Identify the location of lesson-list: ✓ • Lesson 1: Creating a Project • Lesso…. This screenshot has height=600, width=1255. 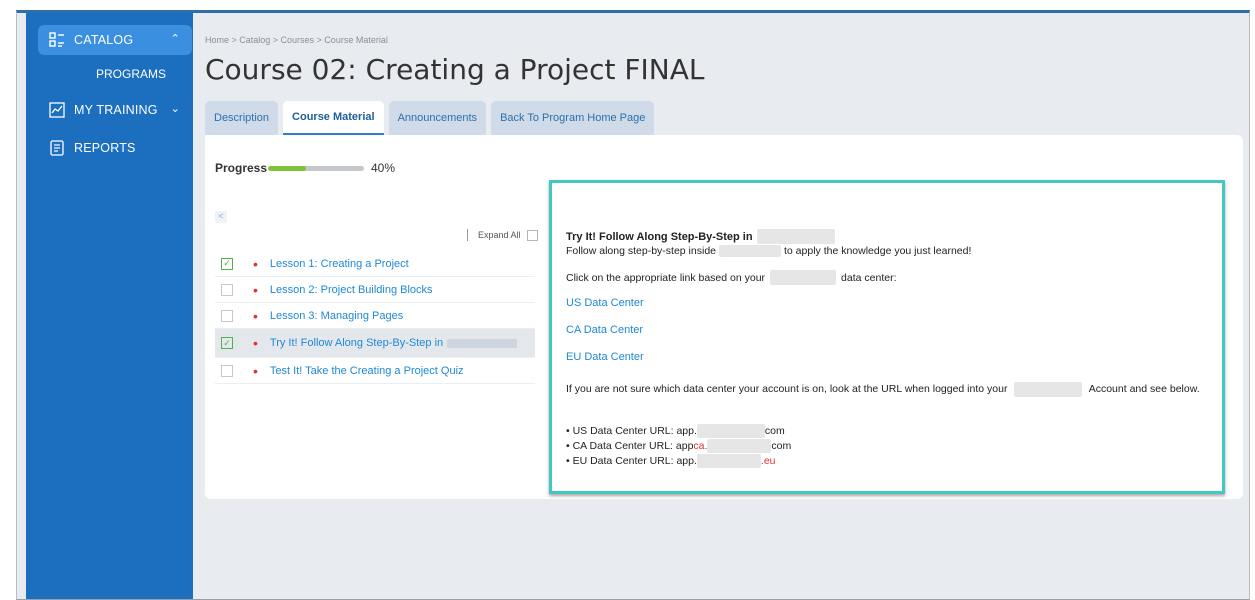
(375, 317).